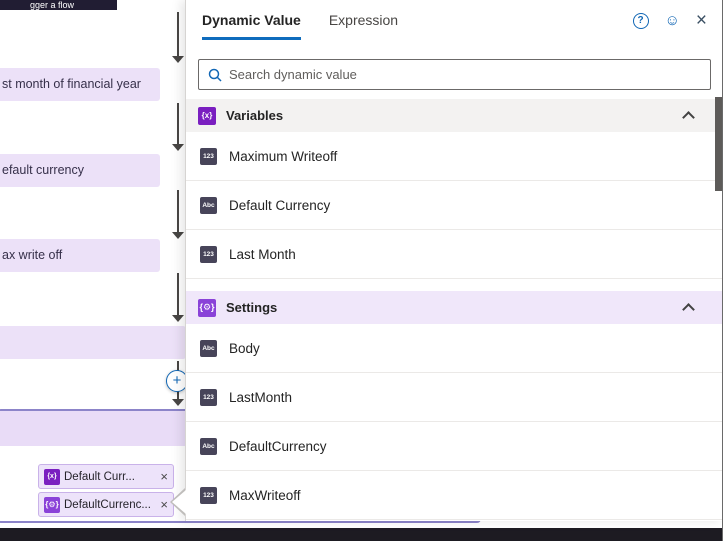 This screenshot has width=723, height=541. I want to click on trigger-title-fragment: gger a flow, so click(58, 5).